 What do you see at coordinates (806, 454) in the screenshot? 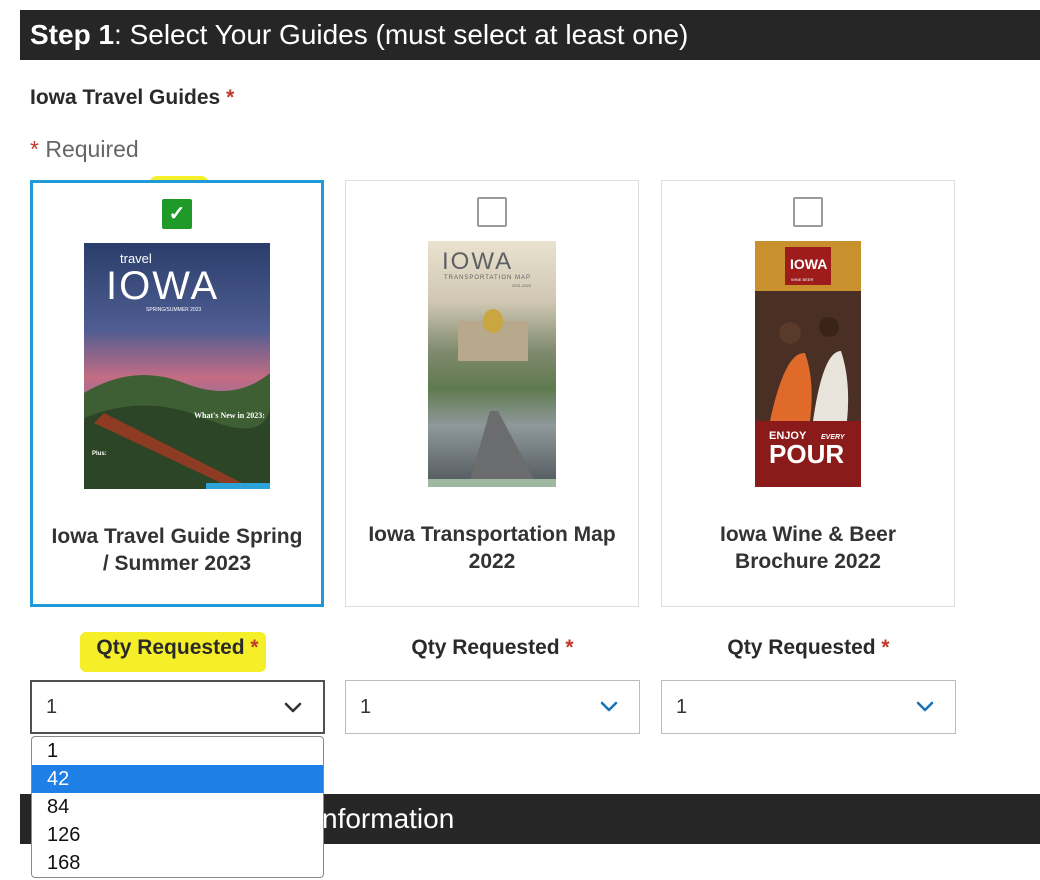
I see `cover-pour: POUR` at bounding box center [806, 454].